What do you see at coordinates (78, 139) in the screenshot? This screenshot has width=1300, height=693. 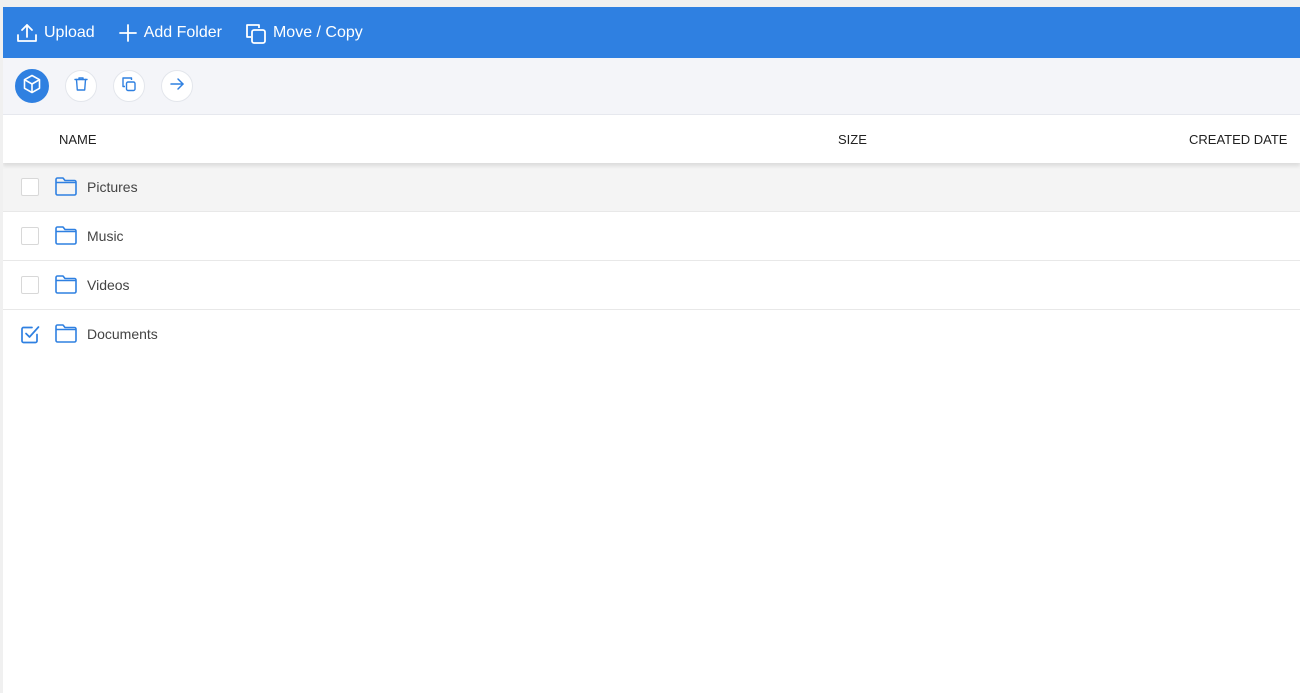 I see `column-name-header: NAME` at bounding box center [78, 139].